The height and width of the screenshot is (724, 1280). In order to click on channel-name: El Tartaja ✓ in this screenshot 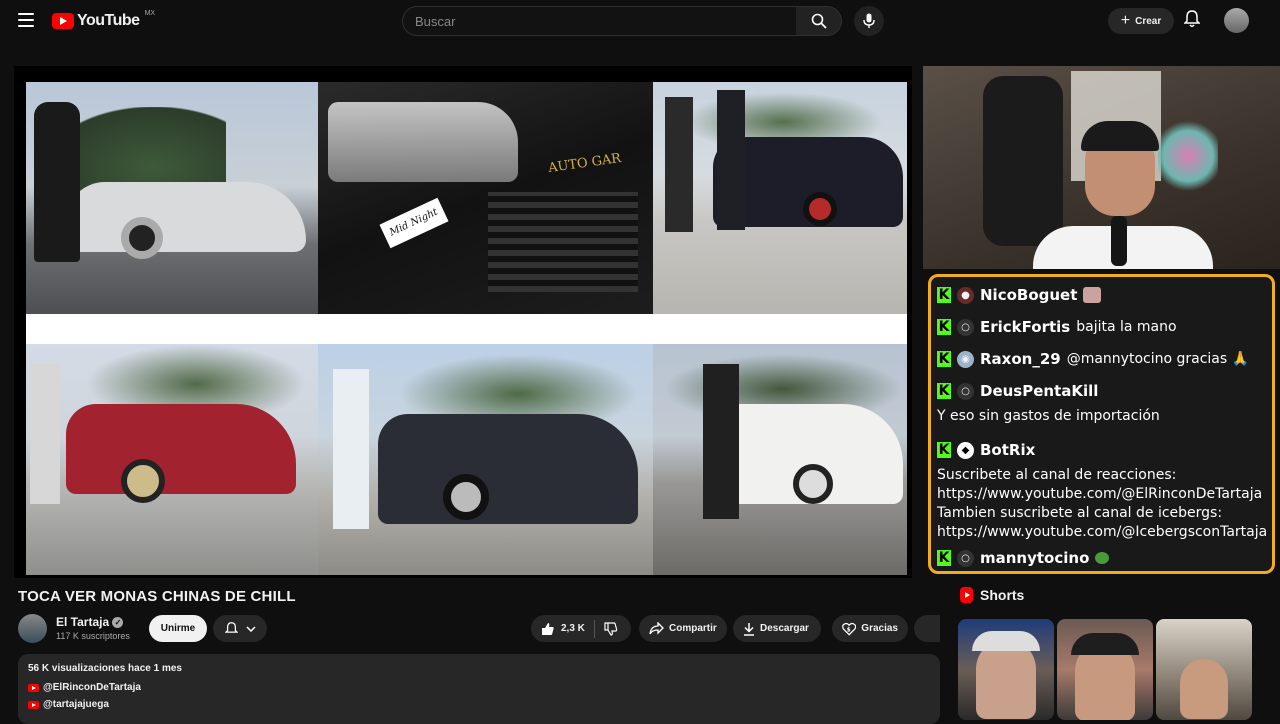, I will do `click(90, 622)`.